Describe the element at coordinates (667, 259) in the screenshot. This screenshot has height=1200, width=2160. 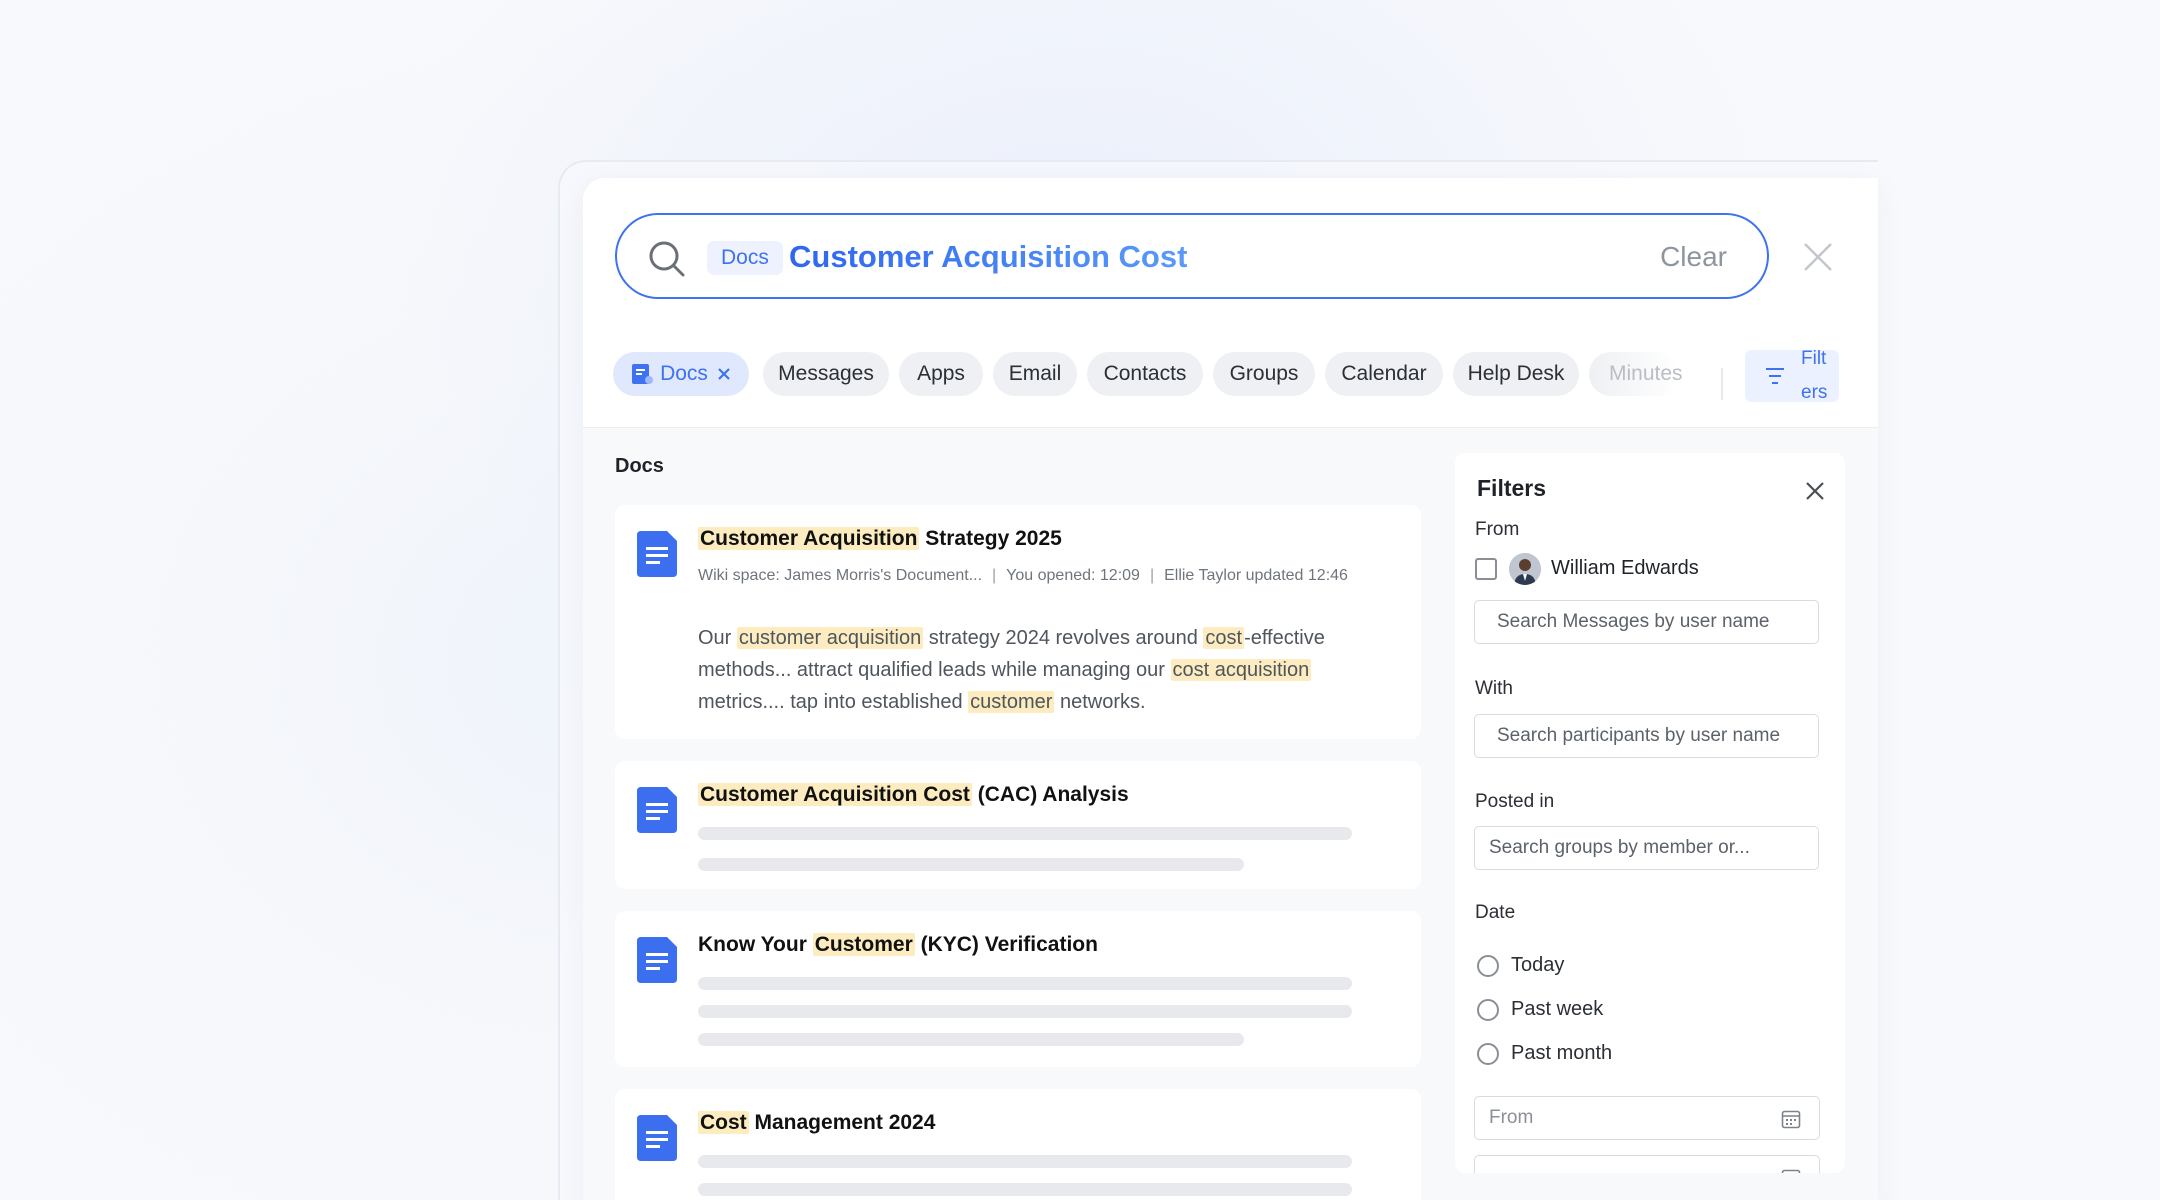
I see `search-icon` at that location.